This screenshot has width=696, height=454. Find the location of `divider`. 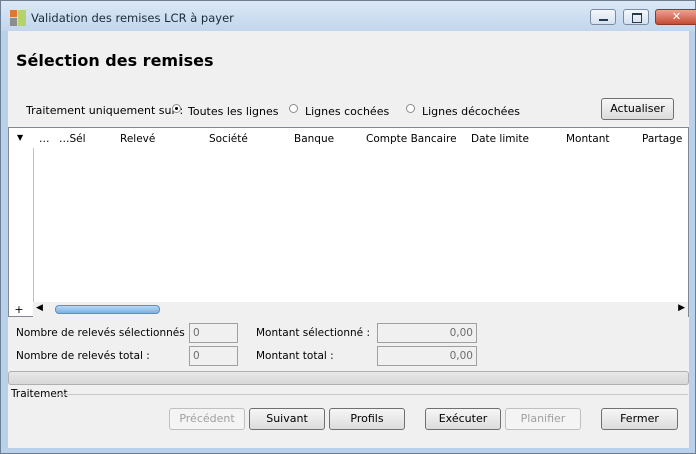

divider is located at coordinates (373, 394).